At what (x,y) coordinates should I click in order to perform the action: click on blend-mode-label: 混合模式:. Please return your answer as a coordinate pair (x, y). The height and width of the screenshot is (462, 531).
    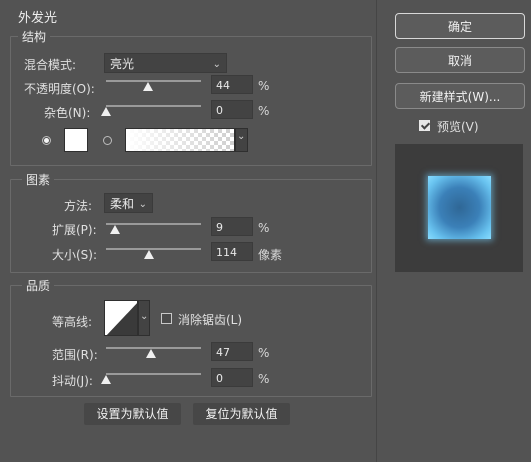
    Looking at the image, I should click on (50, 65).